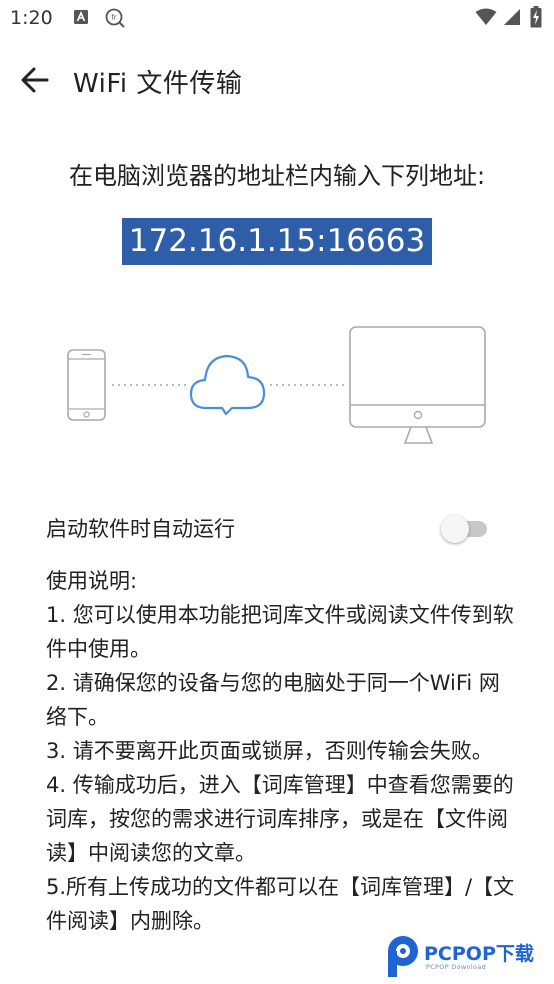 This screenshot has width=554, height=984. What do you see at coordinates (227, 385) in the screenshot?
I see `cloud-icon` at bounding box center [227, 385].